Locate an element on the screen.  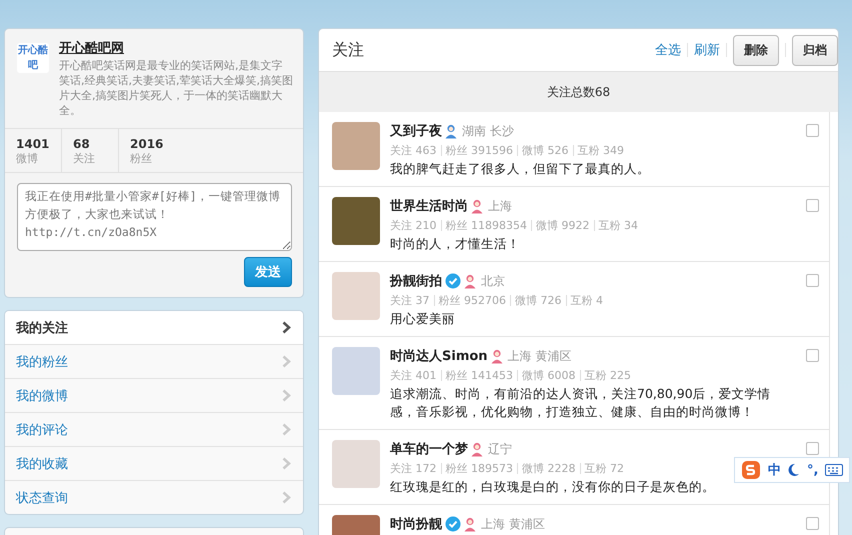
user-location: 湖南 长沙 is located at coordinates (488, 131).